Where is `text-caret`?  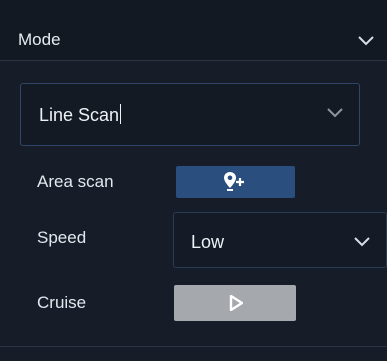
text-caret is located at coordinates (121, 114).